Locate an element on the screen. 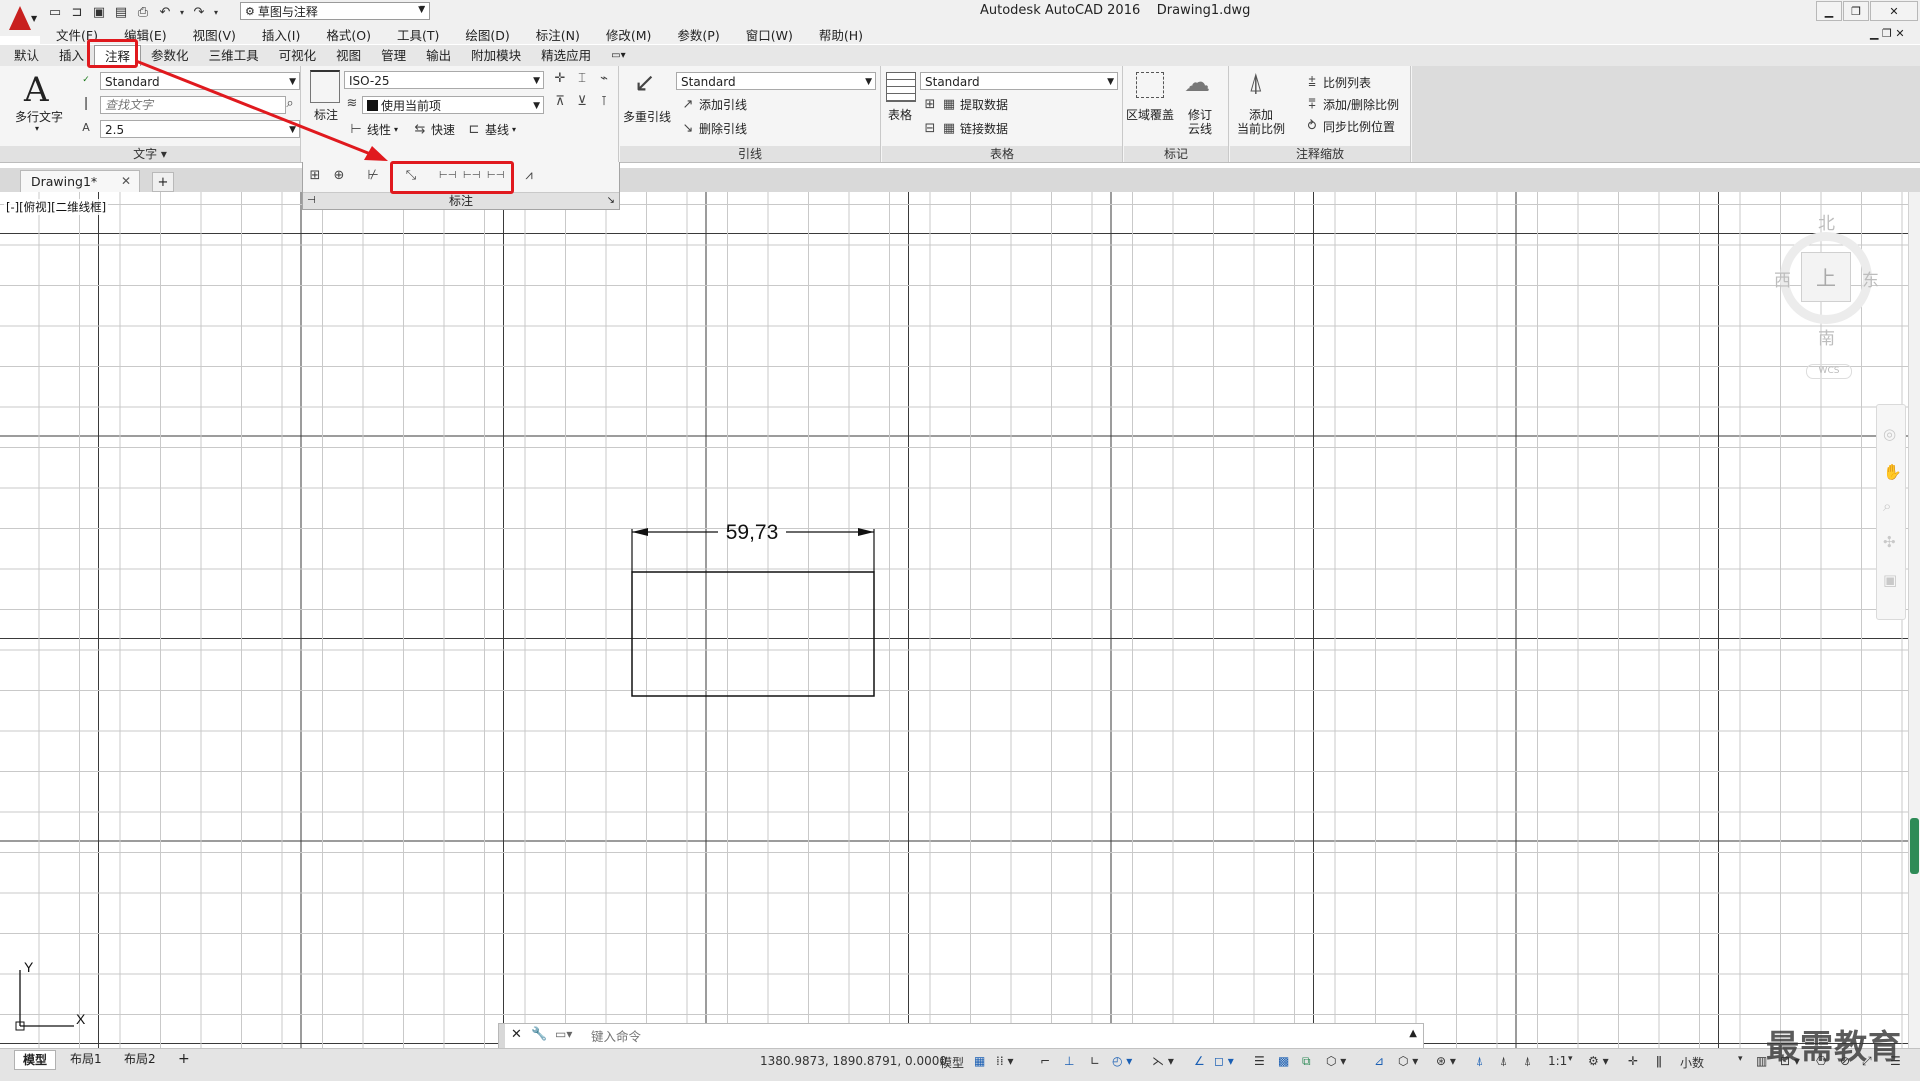 The image size is (1920, 1081). center-mark-icon: ⊕ is located at coordinates (339, 176).